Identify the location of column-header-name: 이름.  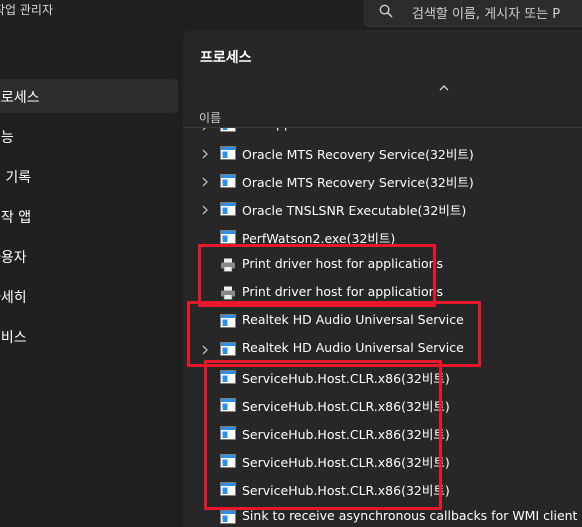
(210, 117).